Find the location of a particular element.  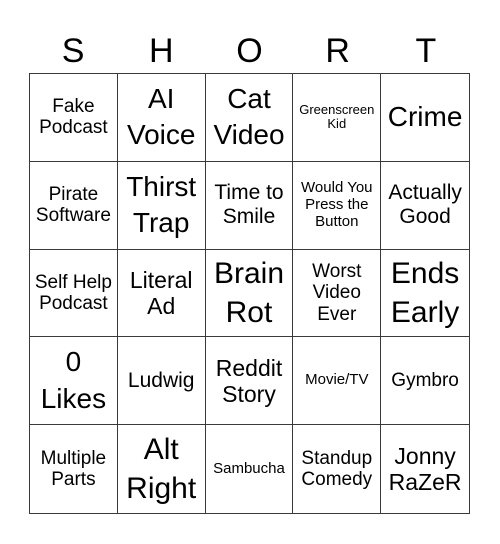

bingo-cell: 0 Likes is located at coordinates (74, 381).